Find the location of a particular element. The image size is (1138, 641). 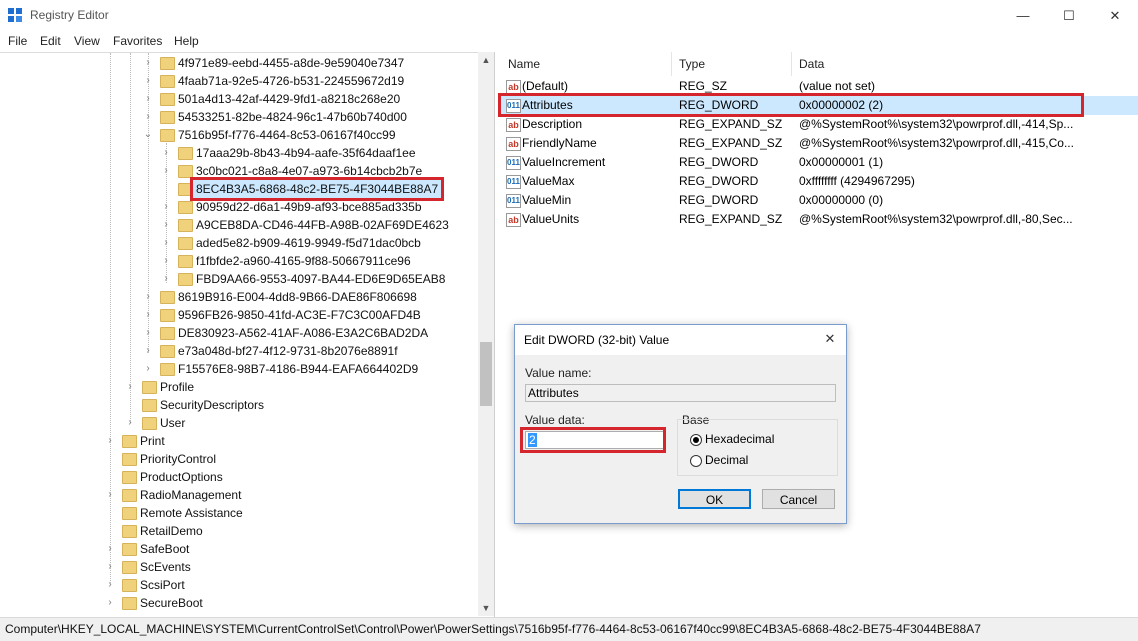

tree-item-label: 4faab71a-92e5-4726-b531-224559672d19 is located at coordinates (291, 81).